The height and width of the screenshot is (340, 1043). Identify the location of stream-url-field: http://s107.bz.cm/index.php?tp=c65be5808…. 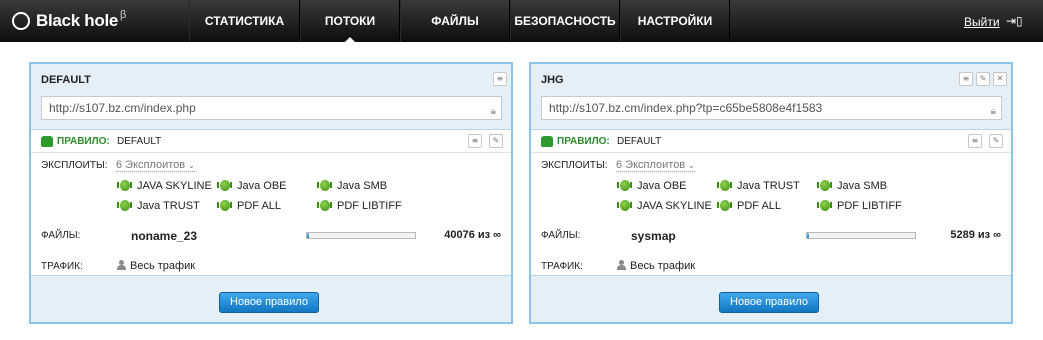
(771, 108).